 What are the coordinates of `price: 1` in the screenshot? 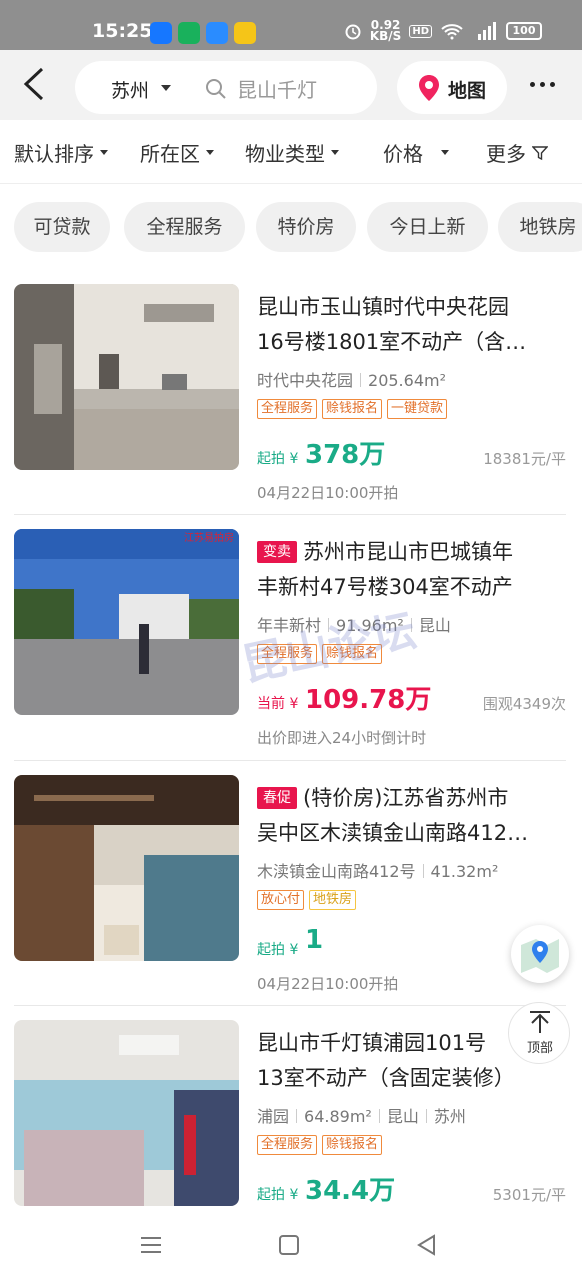 It's located at (314, 940).